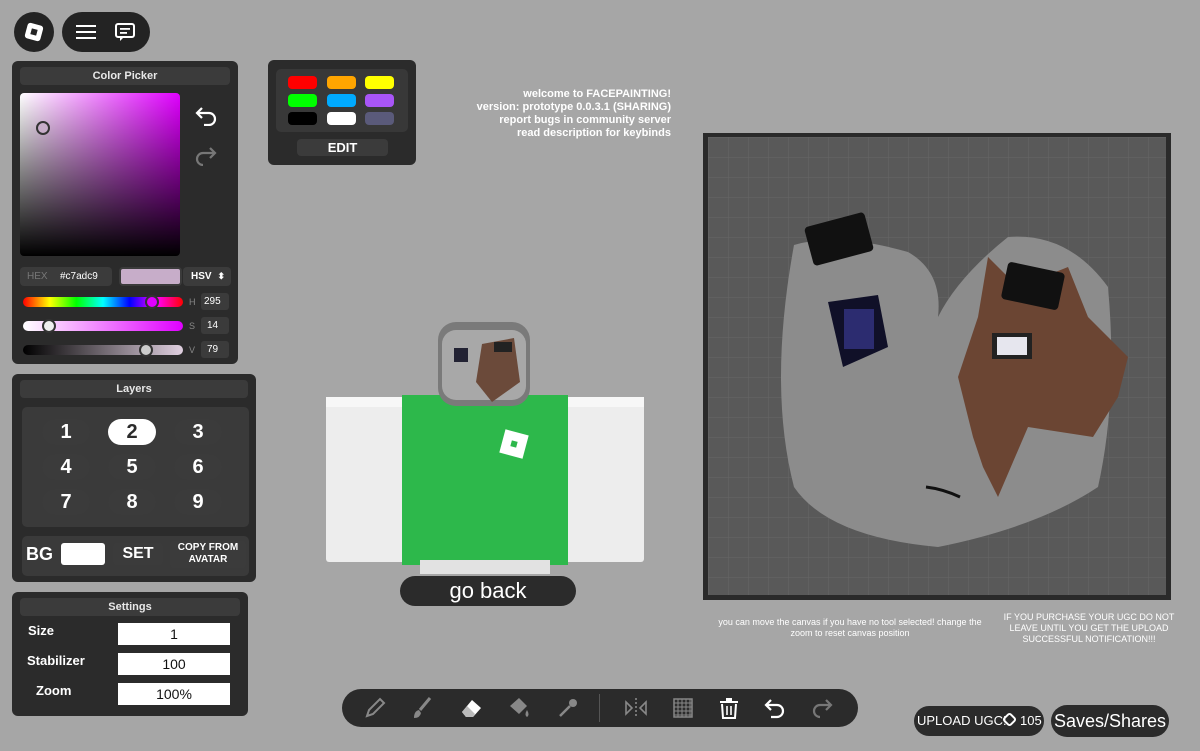 The image size is (1200, 751). I want to click on grid-icon, so click(683, 708).